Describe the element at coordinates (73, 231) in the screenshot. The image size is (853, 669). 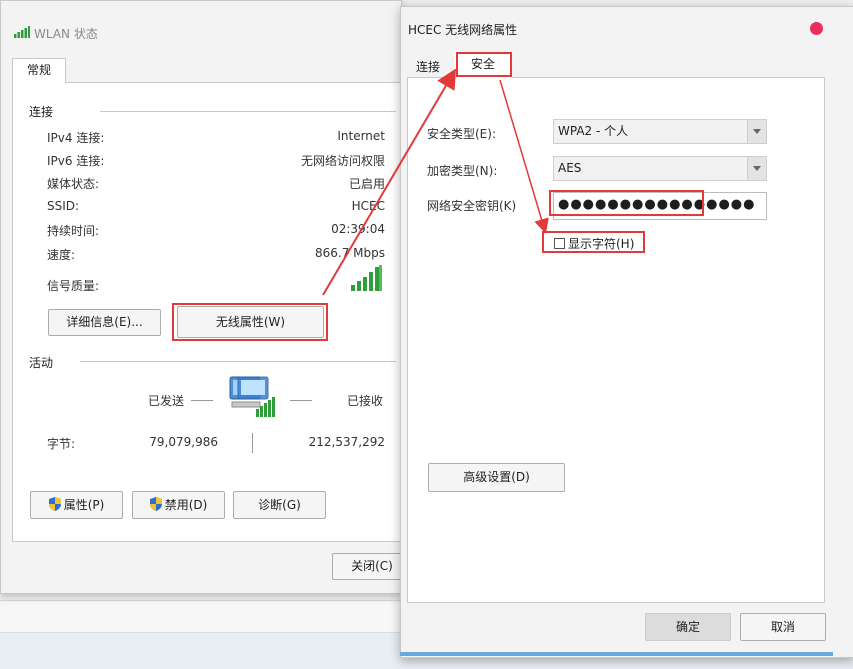
I see `row-duration-key: 持续时间:` at that location.